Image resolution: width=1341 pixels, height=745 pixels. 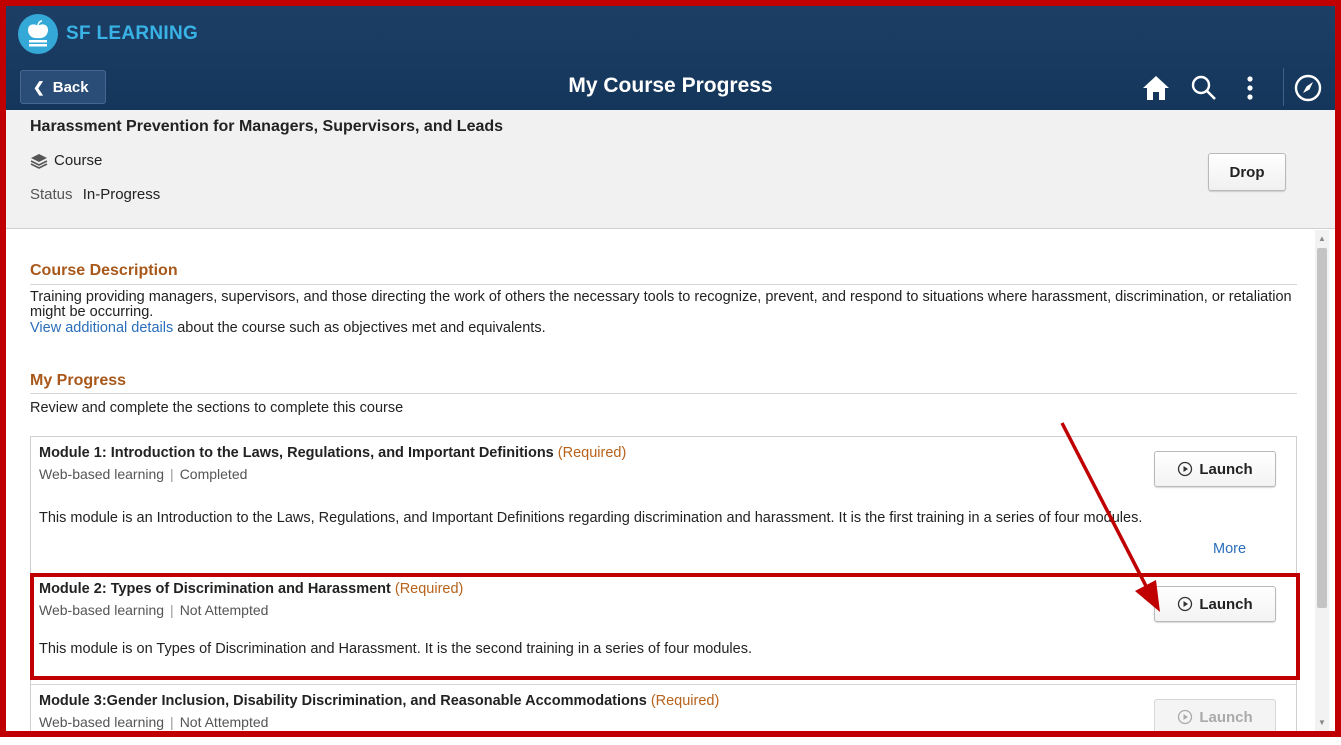 What do you see at coordinates (1283, 87) in the screenshot?
I see `nav-divider` at bounding box center [1283, 87].